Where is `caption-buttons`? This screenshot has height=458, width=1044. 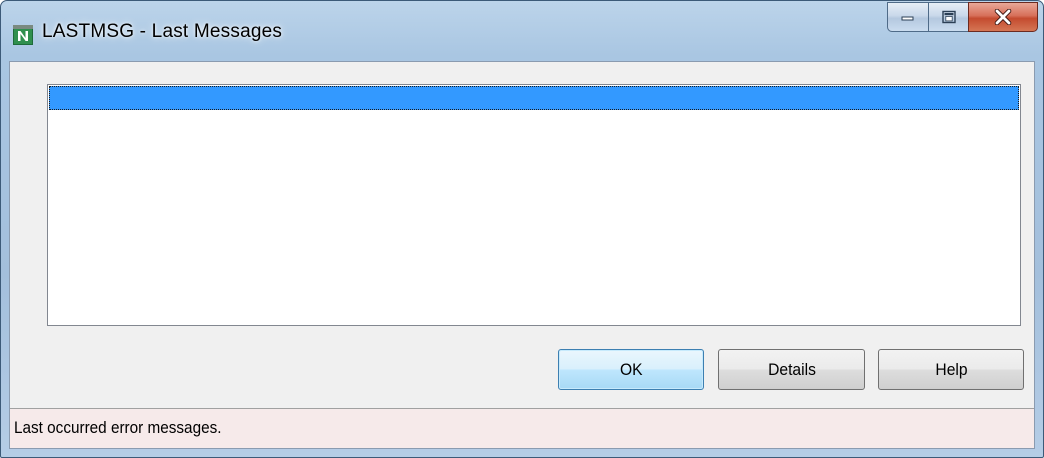 caption-buttons is located at coordinates (962, 18).